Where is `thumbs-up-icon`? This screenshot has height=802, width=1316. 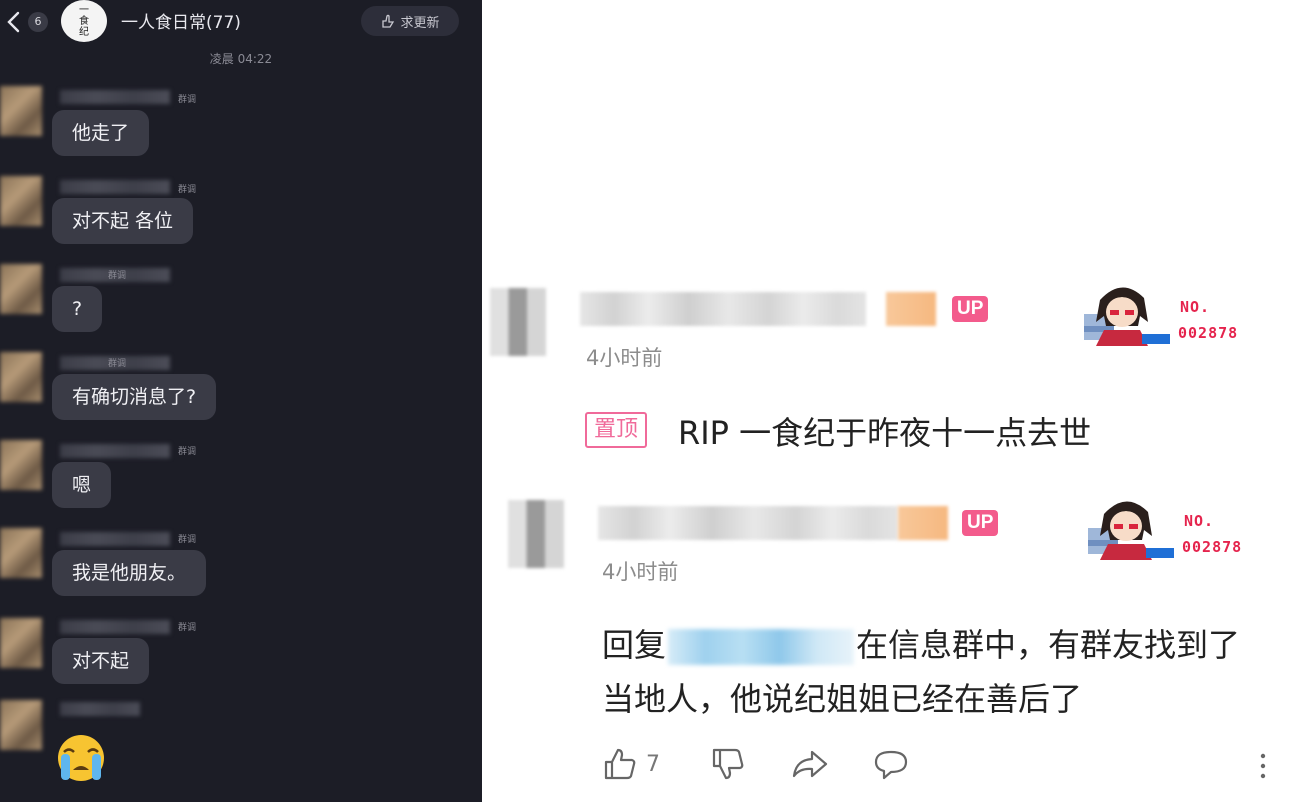 thumbs-up-icon is located at coordinates (620, 764).